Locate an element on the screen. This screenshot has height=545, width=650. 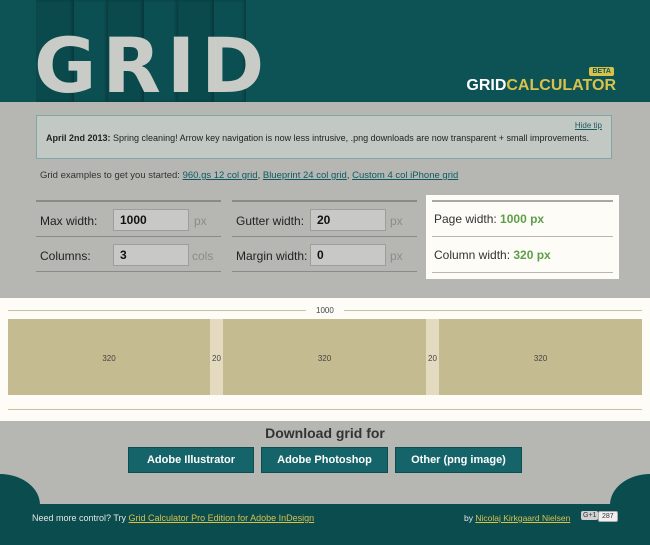
column-width-result: Column width: 320 px is located at coordinates (523, 255).